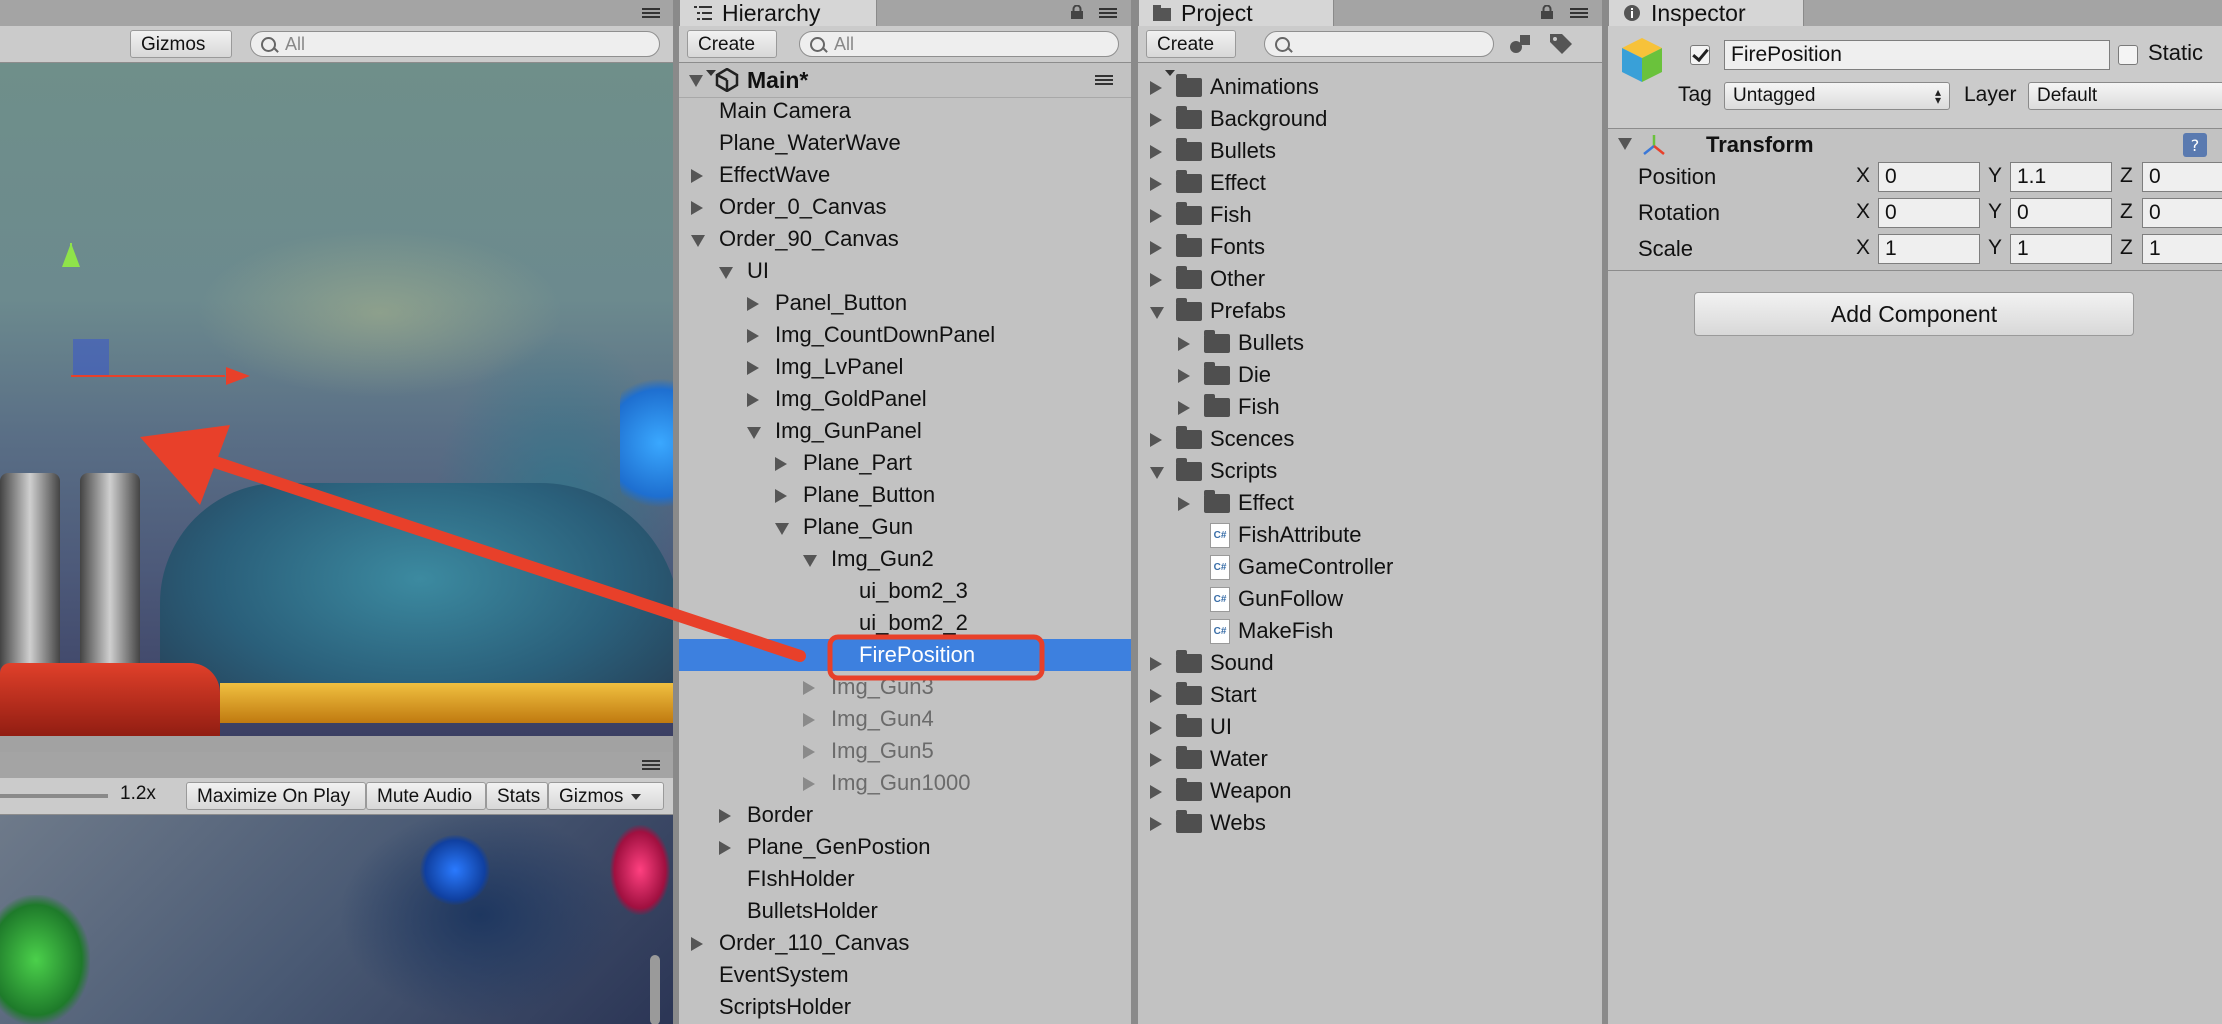 The width and height of the screenshot is (2222, 1024). Describe the element at coordinates (905, 367) in the screenshot. I see `hierarchy-row: Img_LvPanel` at that location.